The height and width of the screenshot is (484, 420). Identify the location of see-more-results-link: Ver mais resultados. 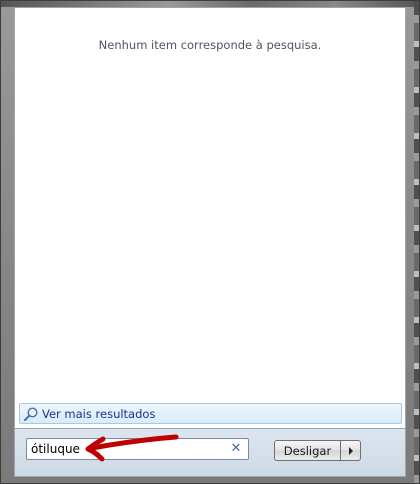
(210, 413).